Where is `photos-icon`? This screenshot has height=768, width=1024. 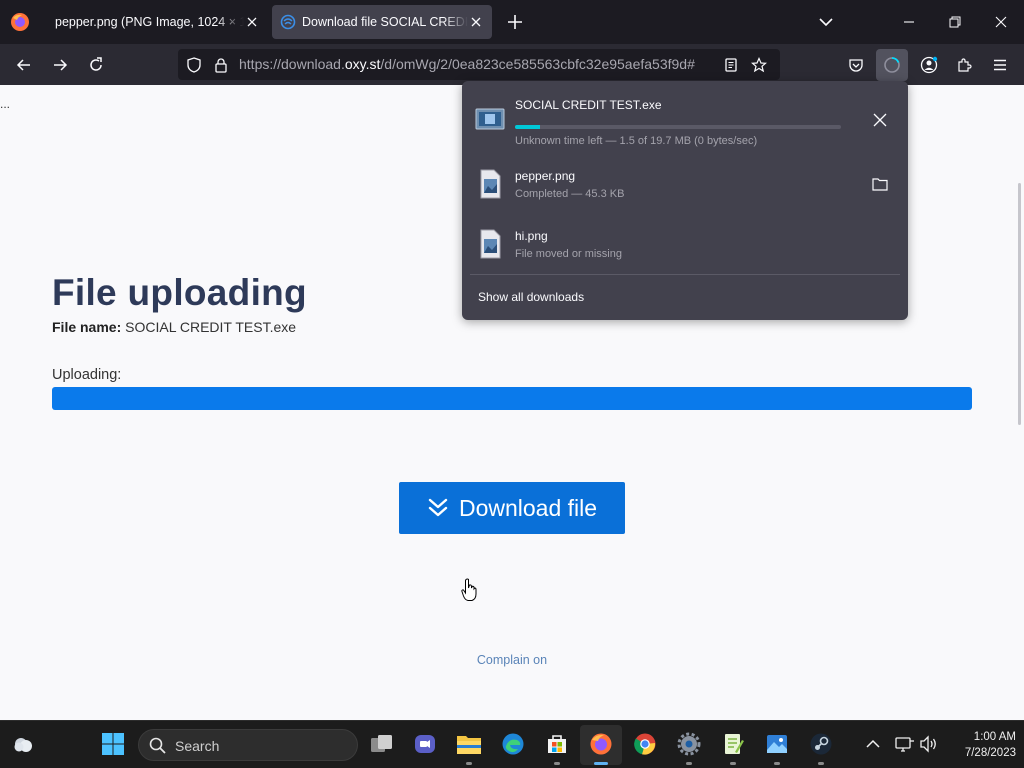 photos-icon is located at coordinates (777, 744).